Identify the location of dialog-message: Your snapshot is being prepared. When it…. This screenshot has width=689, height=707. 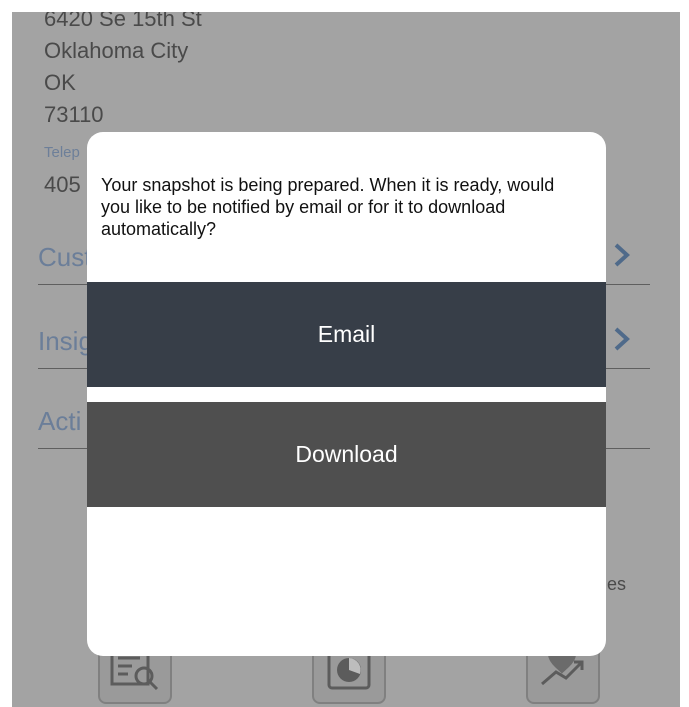
(328, 207).